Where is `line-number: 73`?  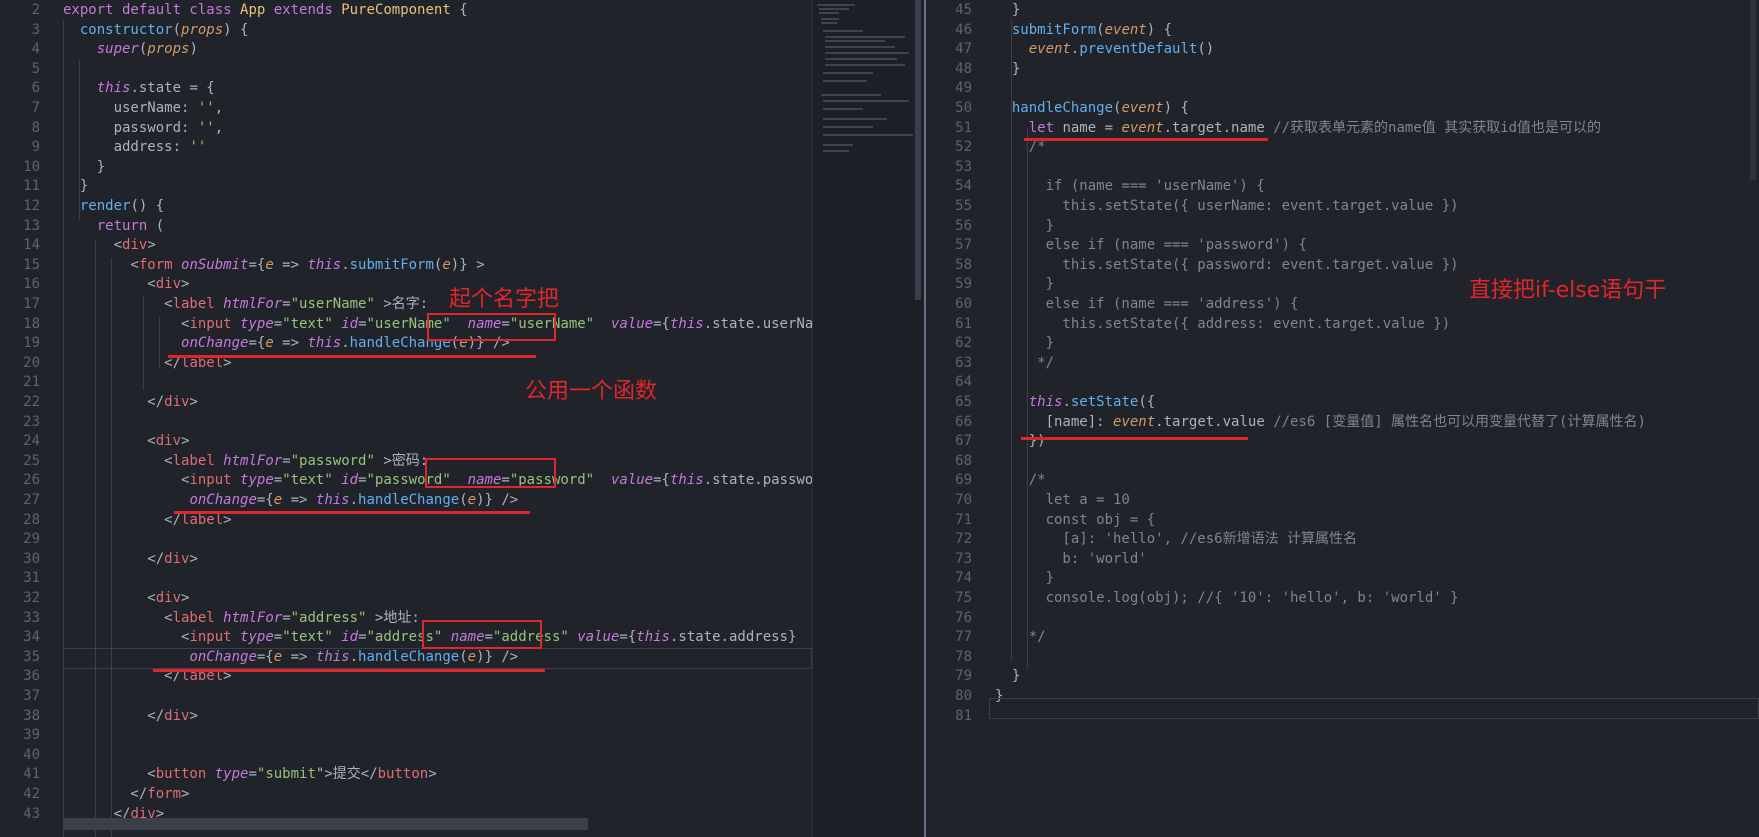
line-number: 73 is located at coordinates (963, 558).